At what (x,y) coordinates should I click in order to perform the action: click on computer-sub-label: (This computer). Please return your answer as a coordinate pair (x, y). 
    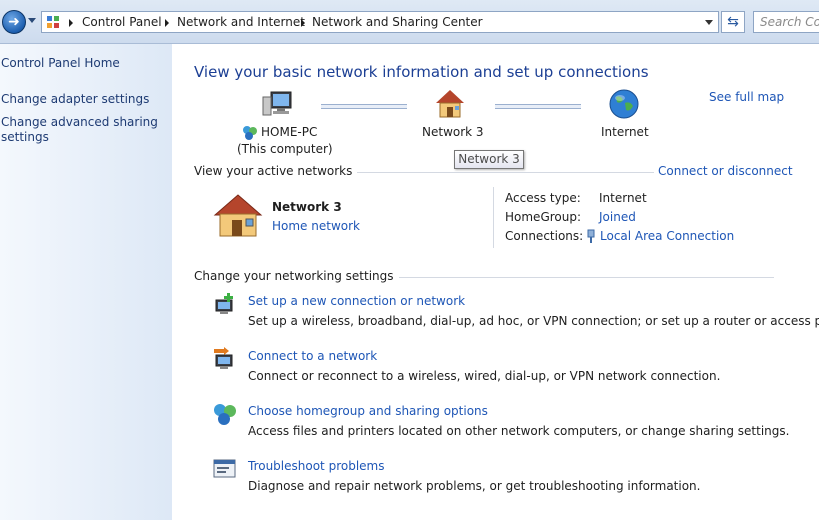
    Looking at the image, I should click on (285, 149).